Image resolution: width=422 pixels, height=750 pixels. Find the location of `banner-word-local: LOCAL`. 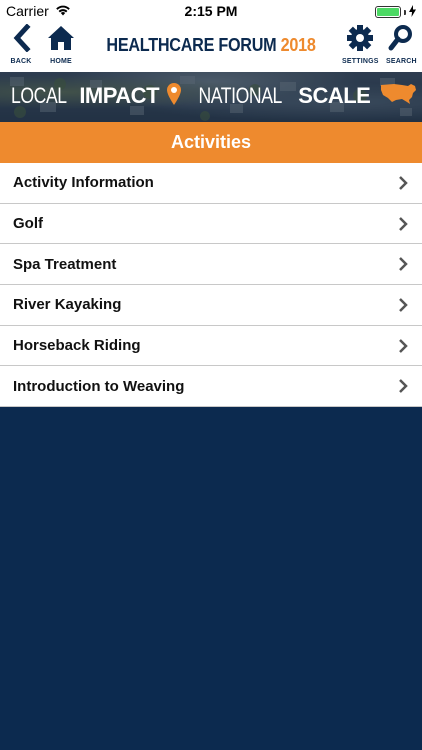

banner-word-local: LOCAL is located at coordinates (38, 95).